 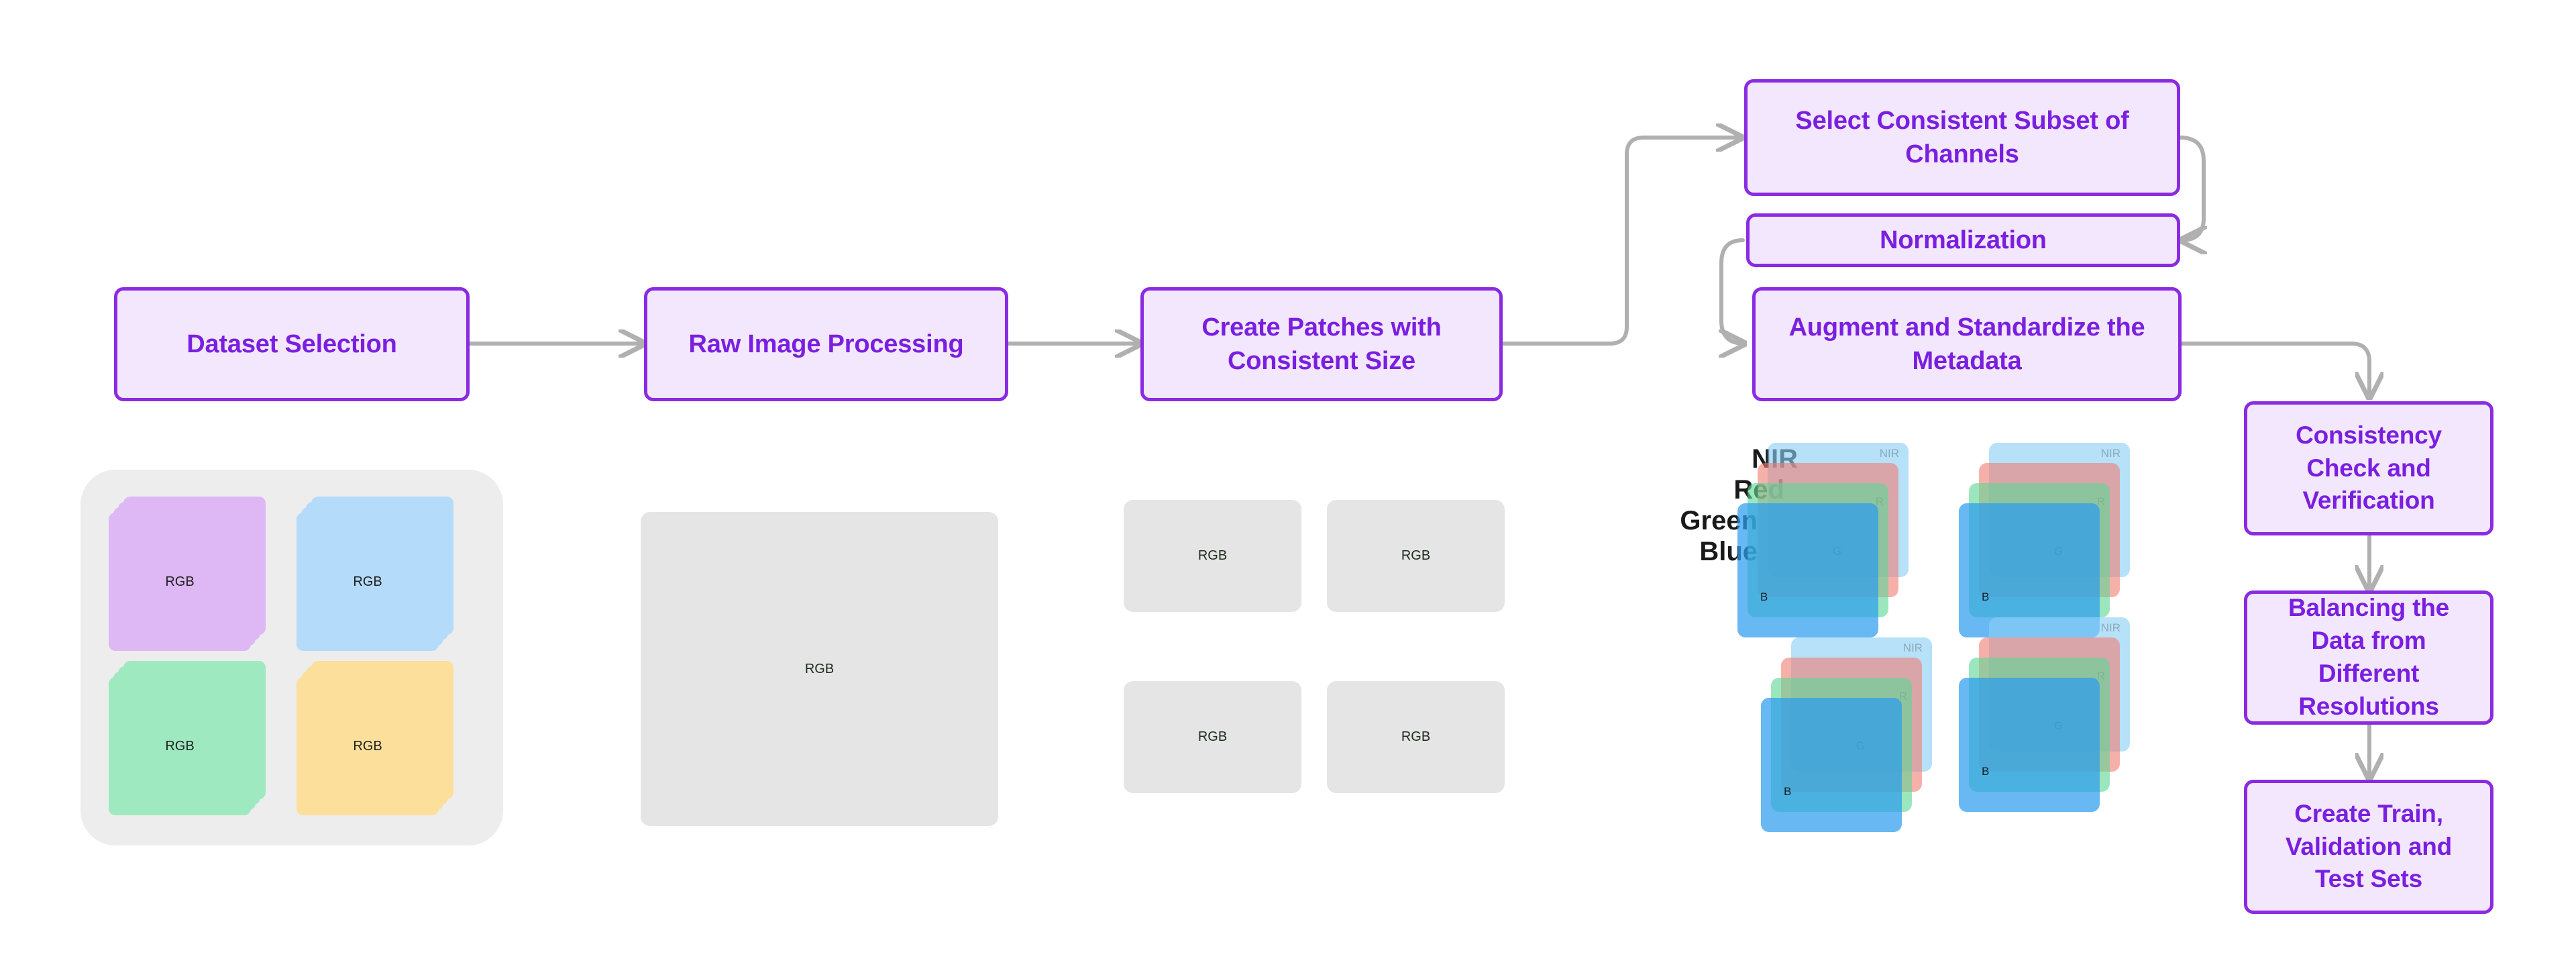 I want to click on node-augment-metadata: Augment and Standardize the Metadata, so click(x=1967, y=344).